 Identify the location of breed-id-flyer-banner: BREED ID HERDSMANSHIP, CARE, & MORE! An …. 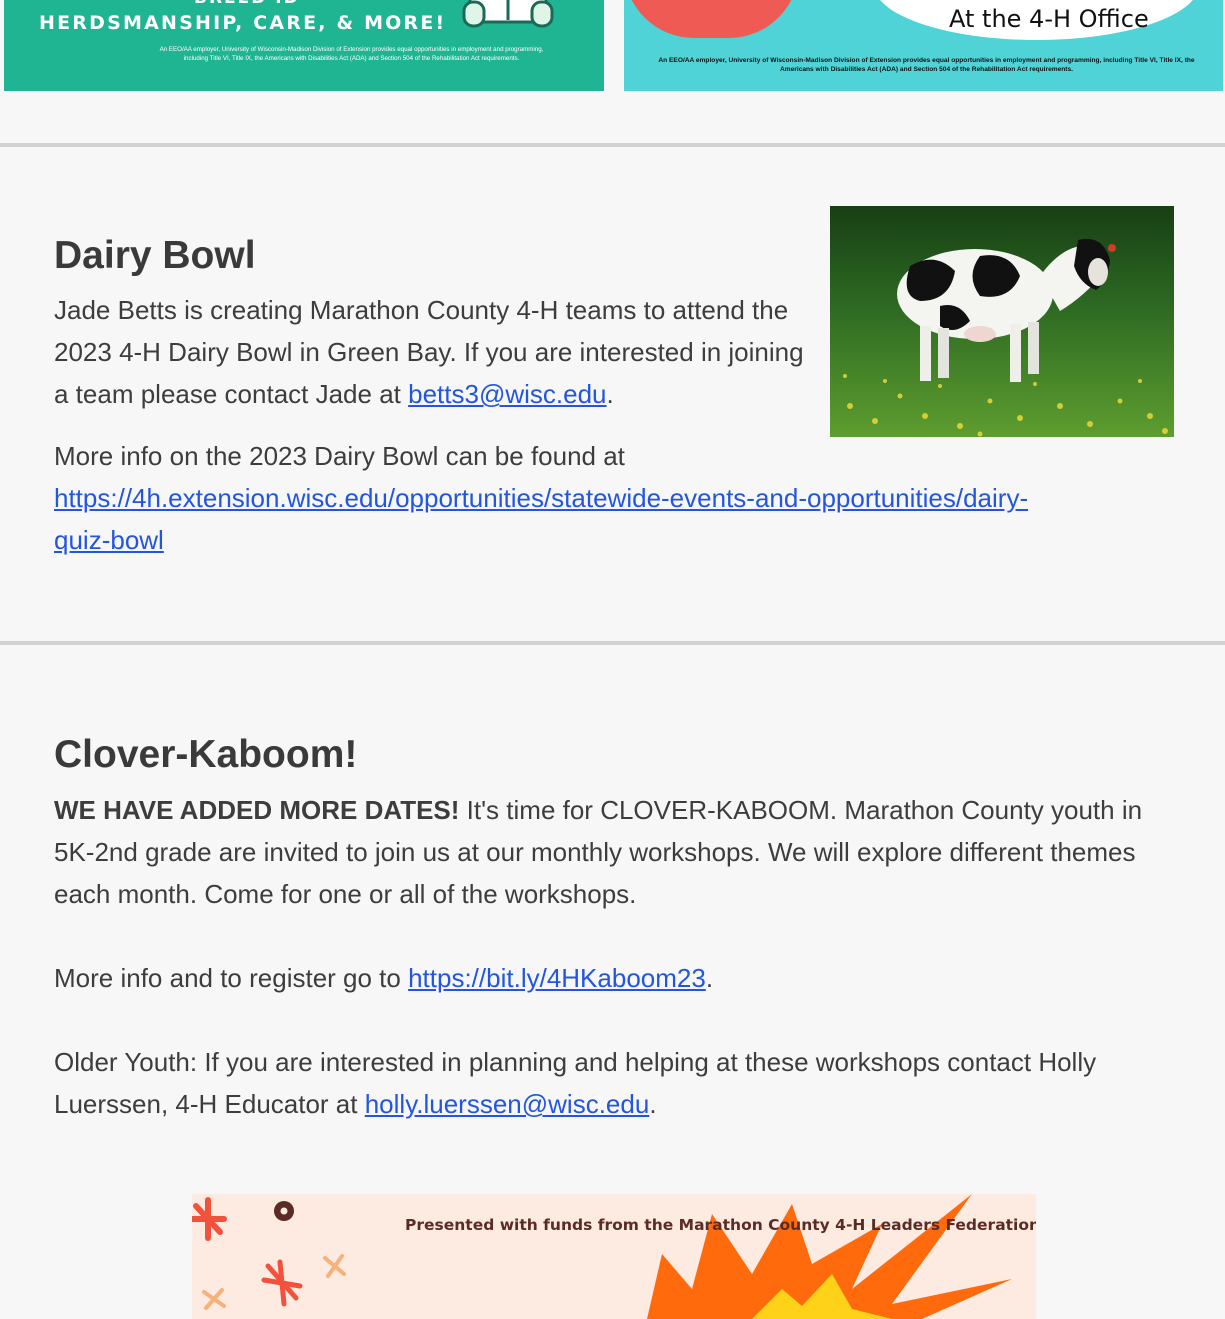
(304, 45).